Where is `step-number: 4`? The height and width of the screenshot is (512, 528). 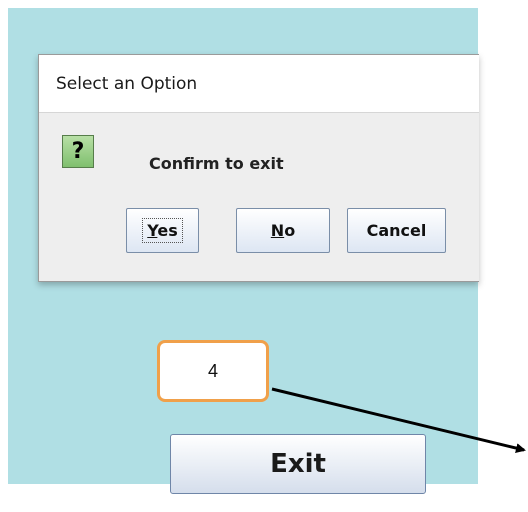 step-number: 4 is located at coordinates (212, 370).